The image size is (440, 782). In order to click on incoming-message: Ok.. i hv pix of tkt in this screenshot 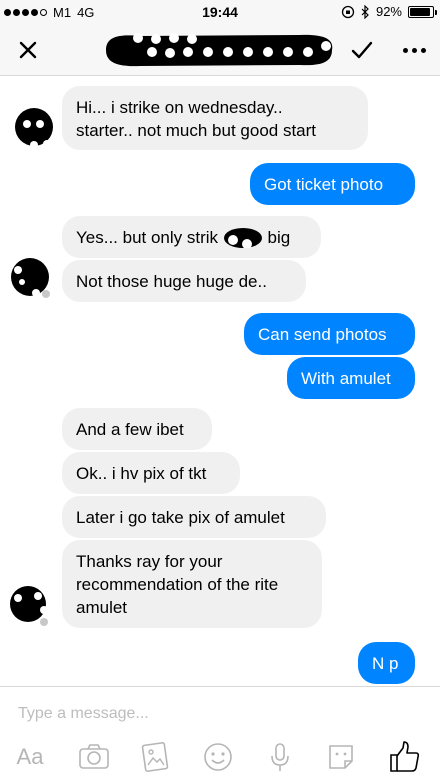, I will do `click(151, 473)`.